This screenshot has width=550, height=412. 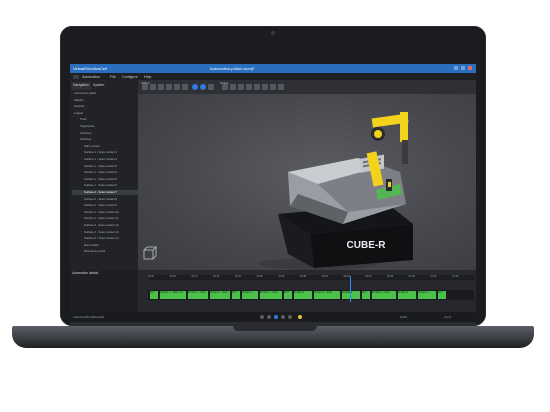 I want to click on toolbar: Offline Online, so click(x=307, y=87).